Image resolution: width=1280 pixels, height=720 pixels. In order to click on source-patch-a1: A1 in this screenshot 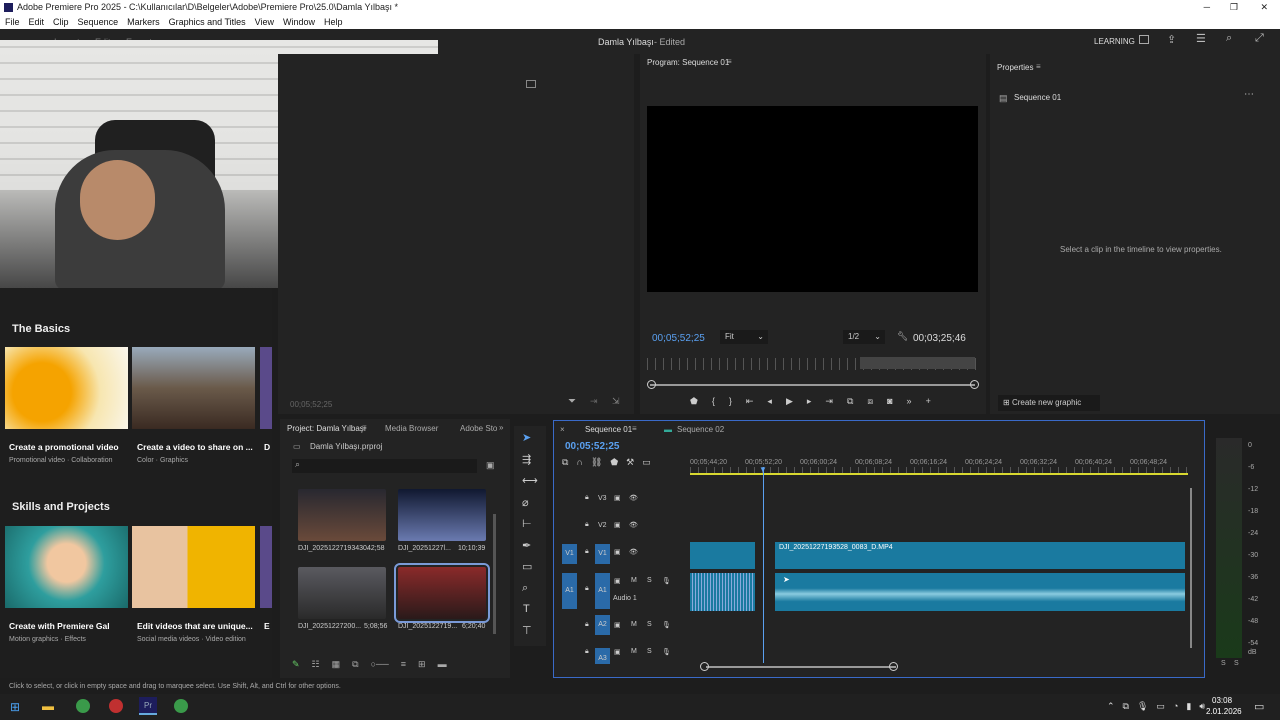, I will do `click(569, 591)`.